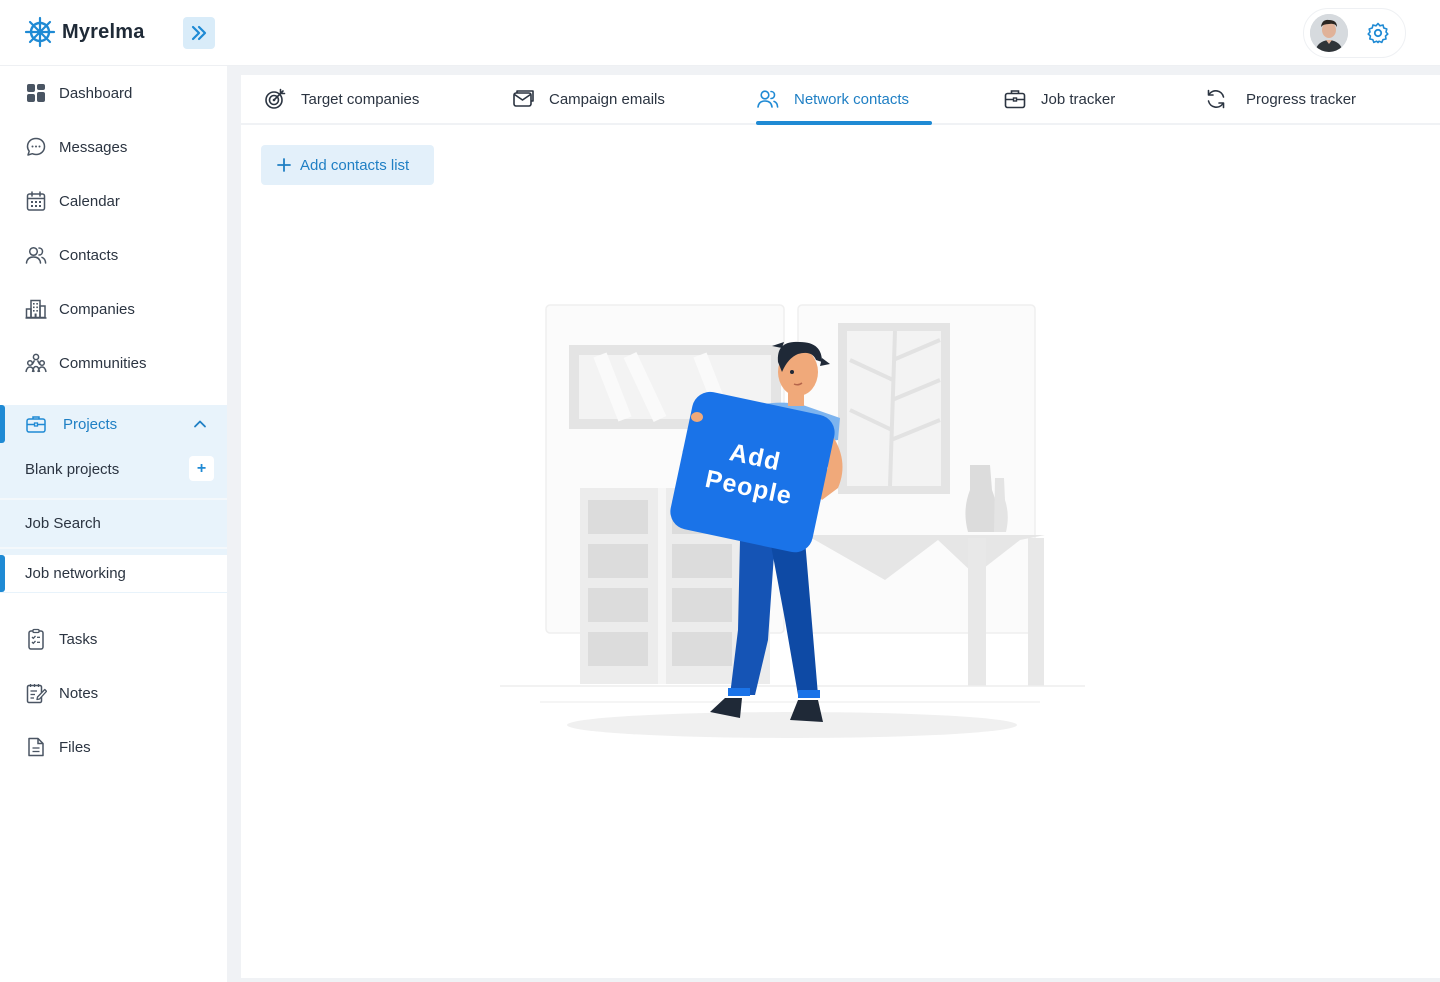 The image size is (1440, 982). I want to click on project-label: Blank projects, so click(72, 469).